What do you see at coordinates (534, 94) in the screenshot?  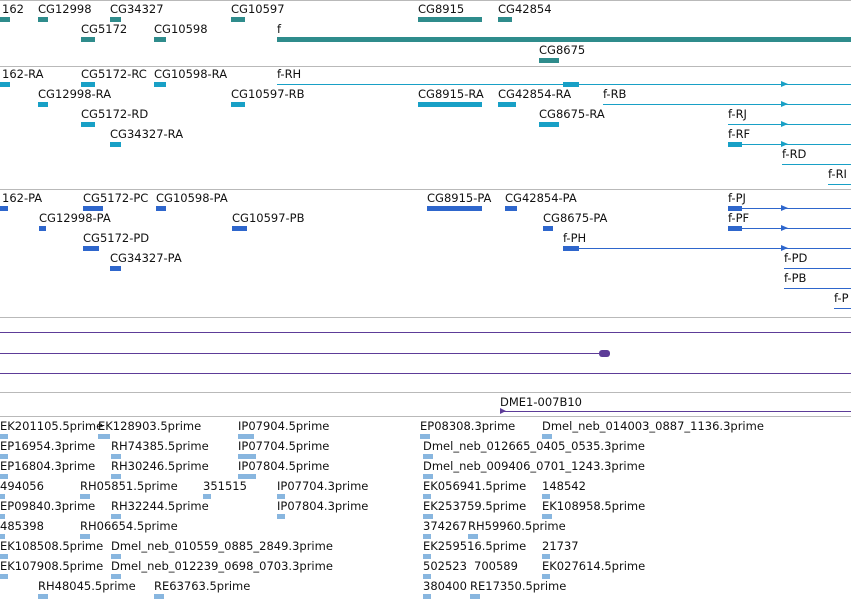 I see `transcript-label: CG42854-RA` at bounding box center [534, 94].